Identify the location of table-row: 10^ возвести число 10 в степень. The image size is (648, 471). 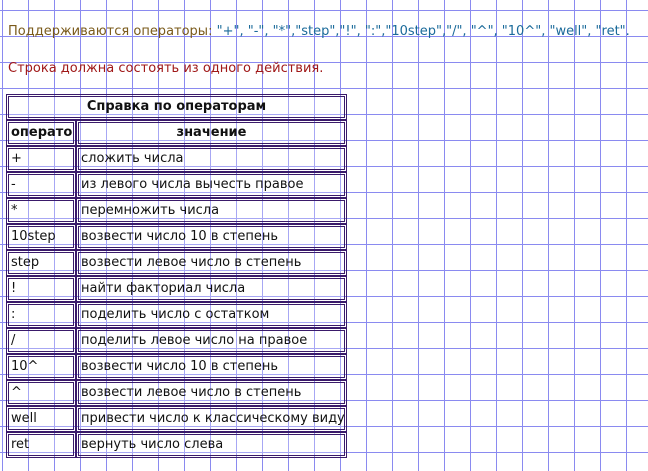
(176, 367).